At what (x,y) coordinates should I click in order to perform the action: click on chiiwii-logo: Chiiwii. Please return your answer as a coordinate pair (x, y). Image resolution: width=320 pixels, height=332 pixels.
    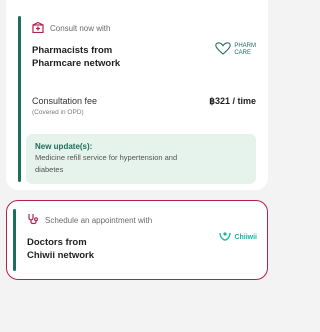
    Looking at the image, I should click on (238, 237).